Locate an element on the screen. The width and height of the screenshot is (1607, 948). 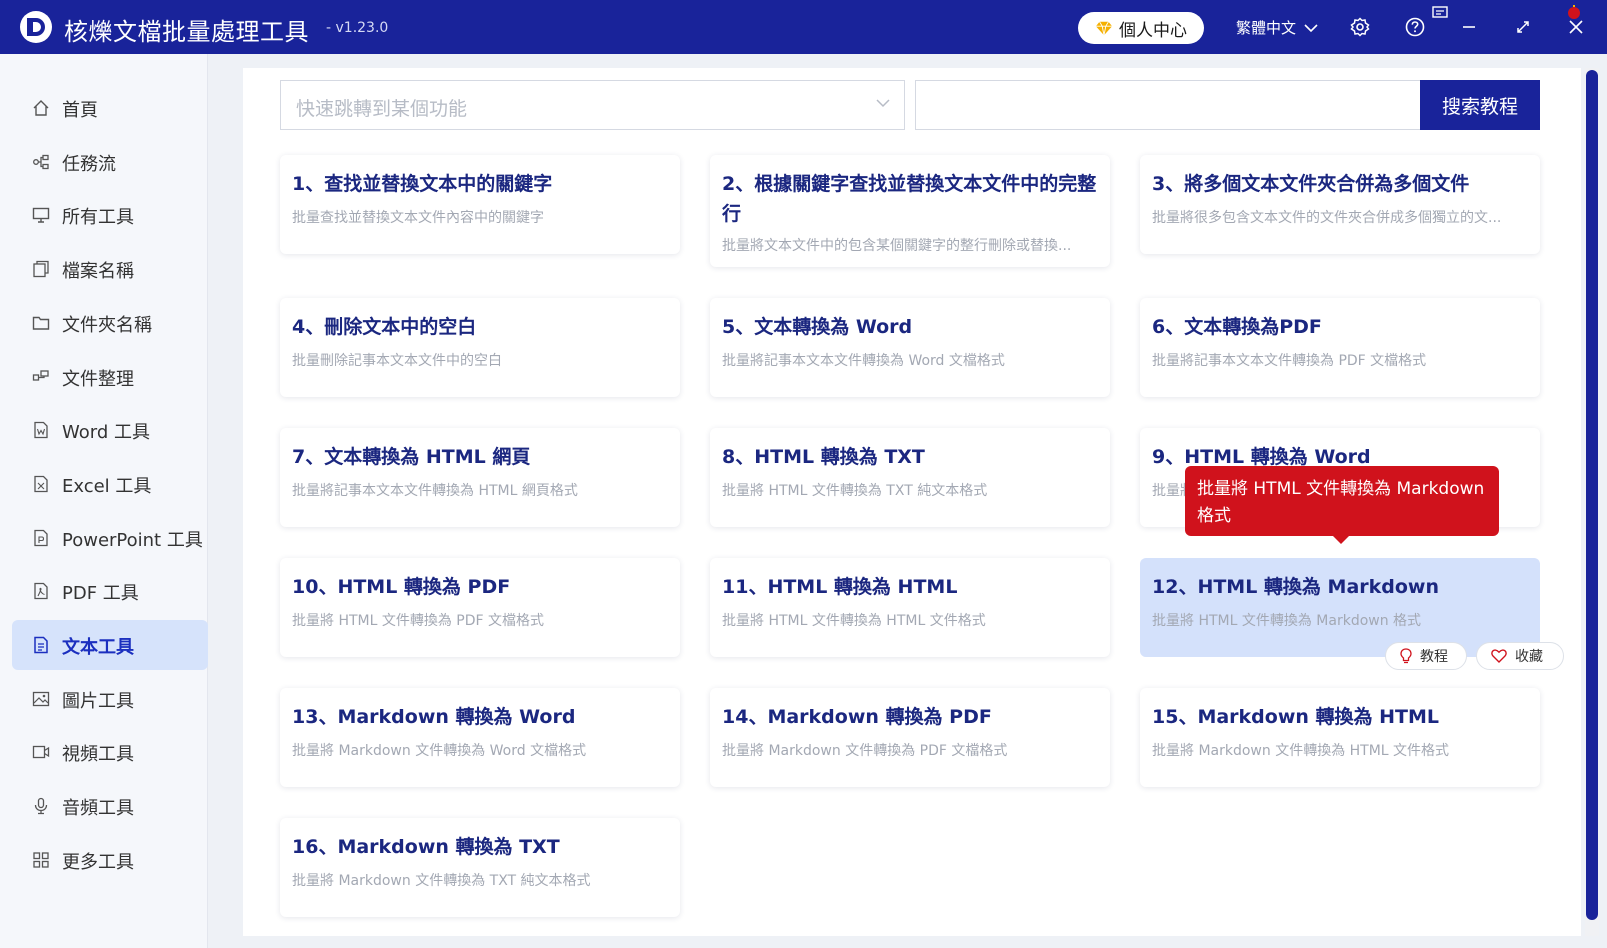
tool-card-title: 15、Markdown 轉換為 HTML is located at coordinates (1296, 717).